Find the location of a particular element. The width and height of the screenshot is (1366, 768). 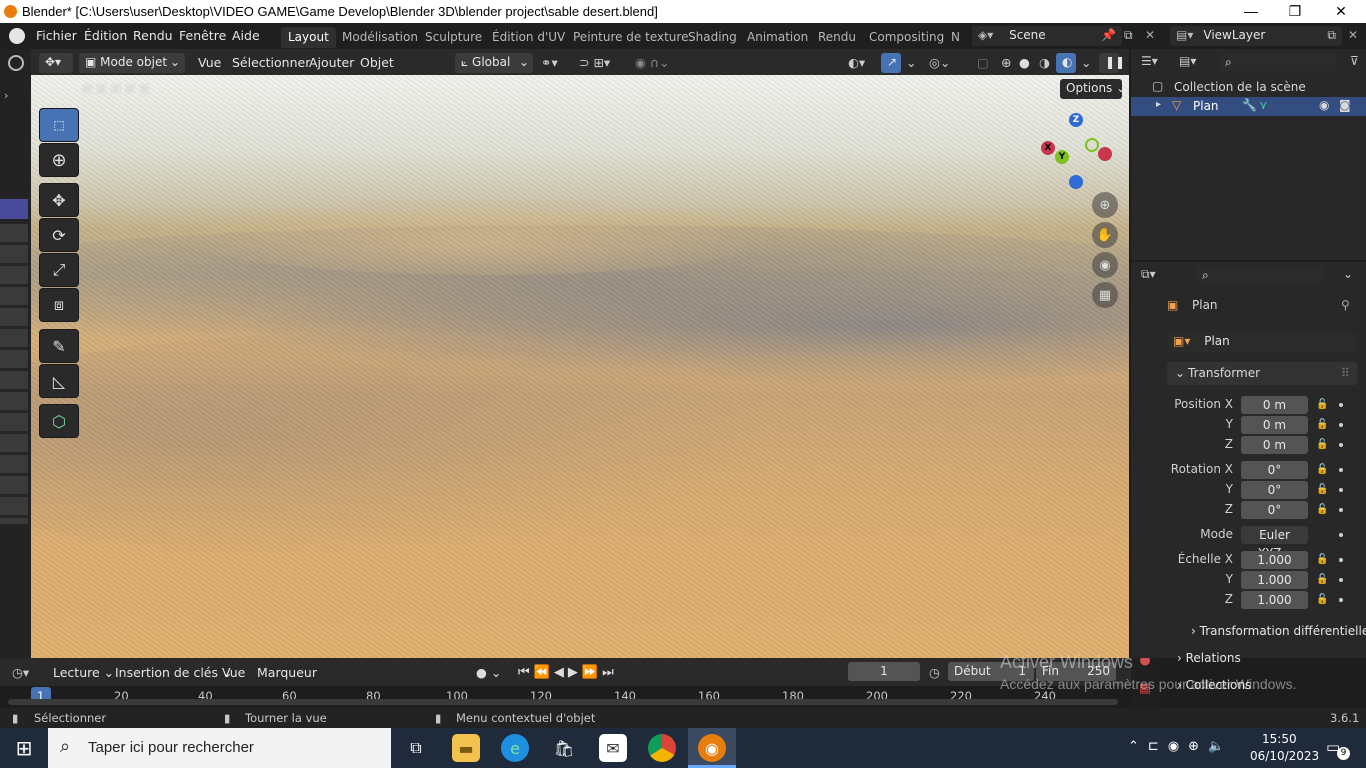

delta-transform-header: › Transformation différentielle is located at coordinates (1278, 635).